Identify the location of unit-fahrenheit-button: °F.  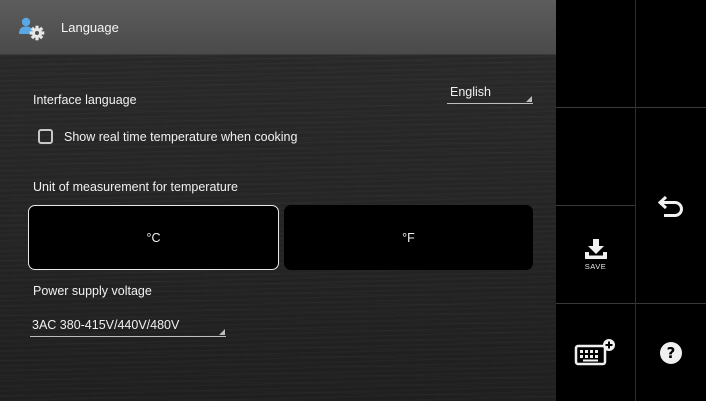
(408, 237).